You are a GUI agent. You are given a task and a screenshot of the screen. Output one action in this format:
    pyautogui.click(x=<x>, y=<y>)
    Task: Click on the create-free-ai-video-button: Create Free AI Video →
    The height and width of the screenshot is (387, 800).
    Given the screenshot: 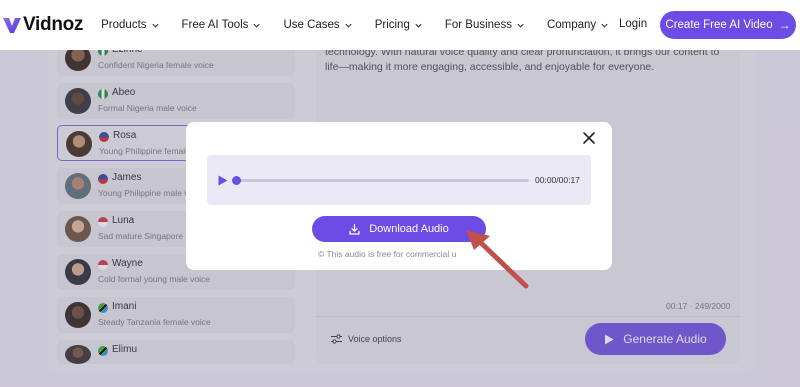 What is the action you would take?
    pyautogui.click(x=728, y=25)
    